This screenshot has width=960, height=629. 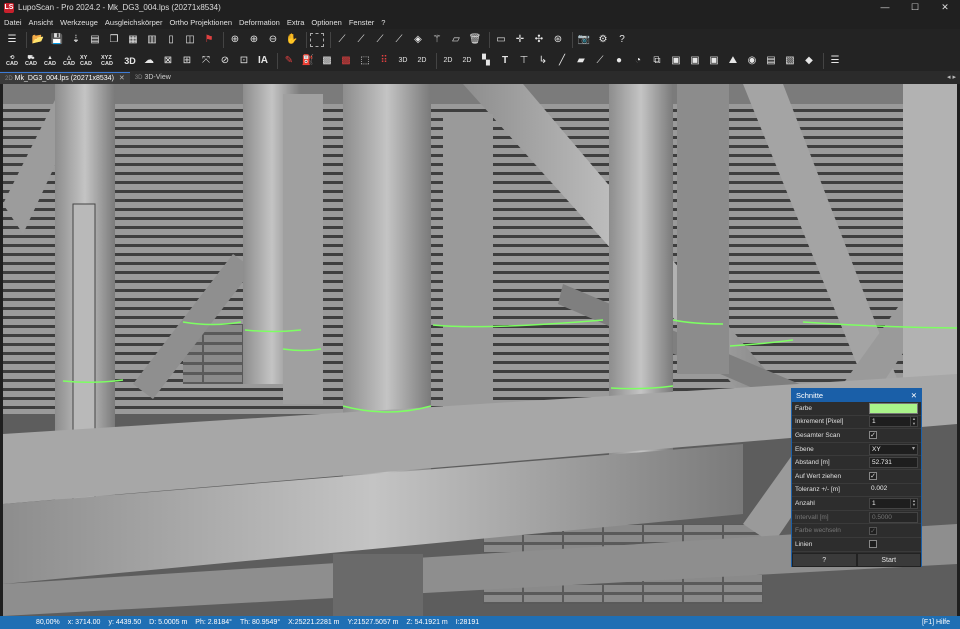 What do you see at coordinates (365, 61) in the screenshot?
I see `pattern-dash-icon: ⬚` at bounding box center [365, 61].